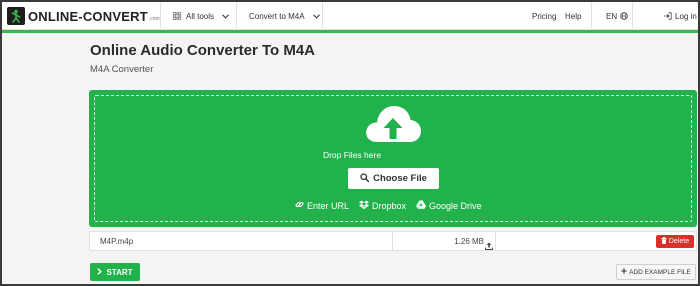  What do you see at coordinates (365, 205) in the screenshot?
I see `dropbox-icon` at bounding box center [365, 205].